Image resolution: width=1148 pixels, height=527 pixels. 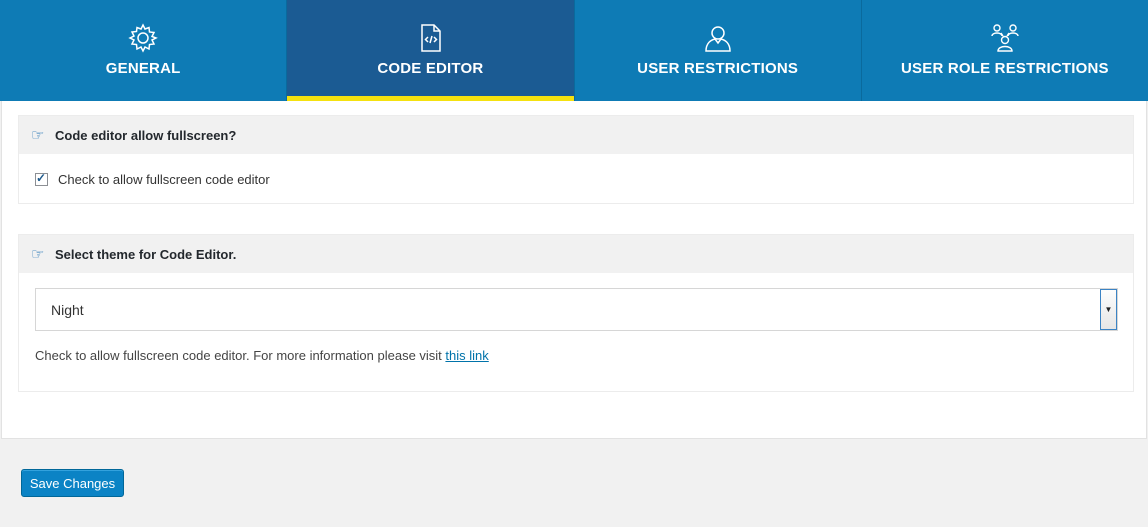 I want to click on section-title: Code editor allow fullscreen?, so click(x=146, y=135).